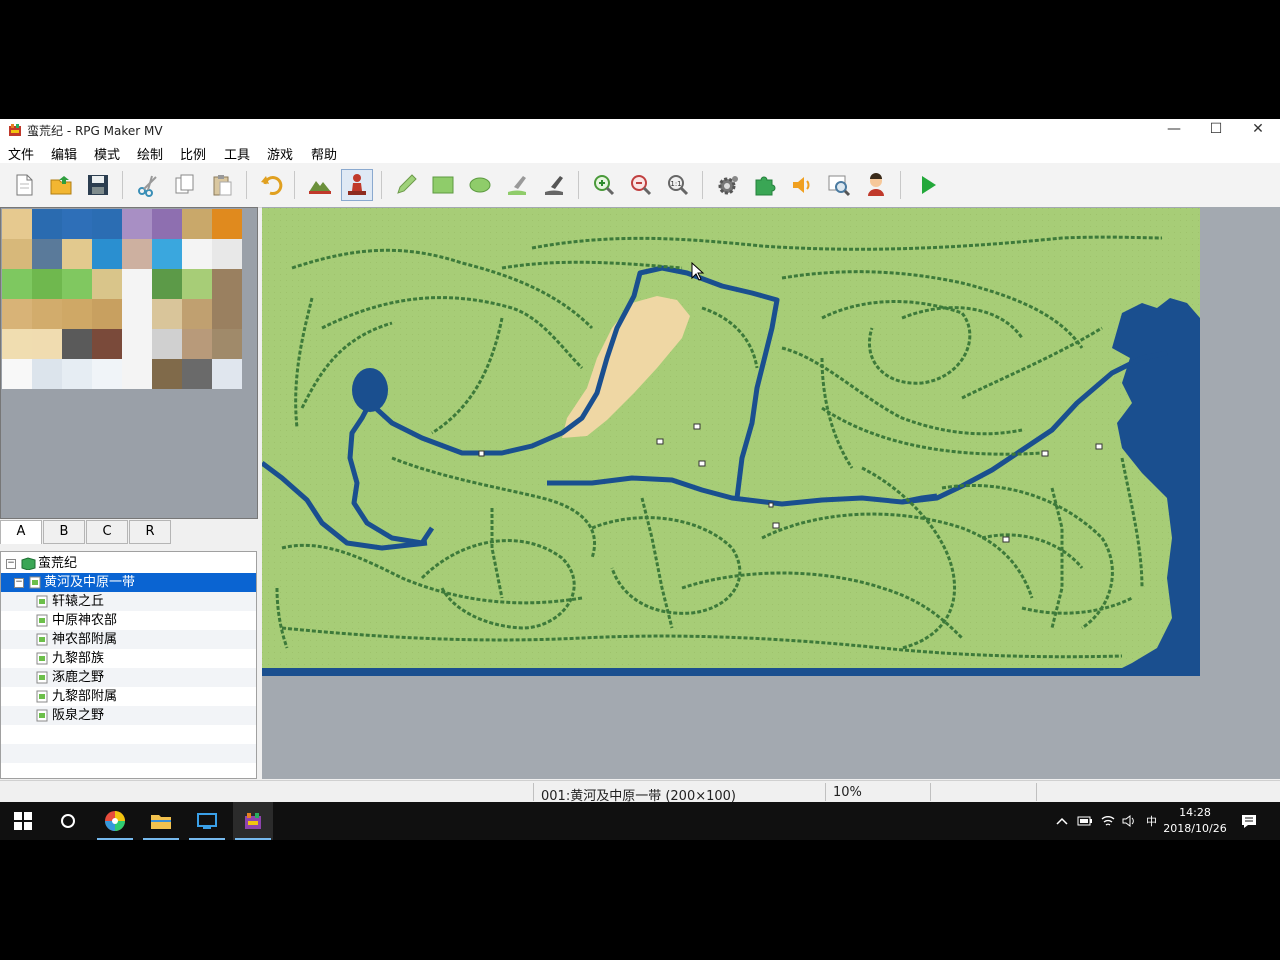  Describe the element at coordinates (1249, 821) in the screenshot. I see `notification-icon` at that location.